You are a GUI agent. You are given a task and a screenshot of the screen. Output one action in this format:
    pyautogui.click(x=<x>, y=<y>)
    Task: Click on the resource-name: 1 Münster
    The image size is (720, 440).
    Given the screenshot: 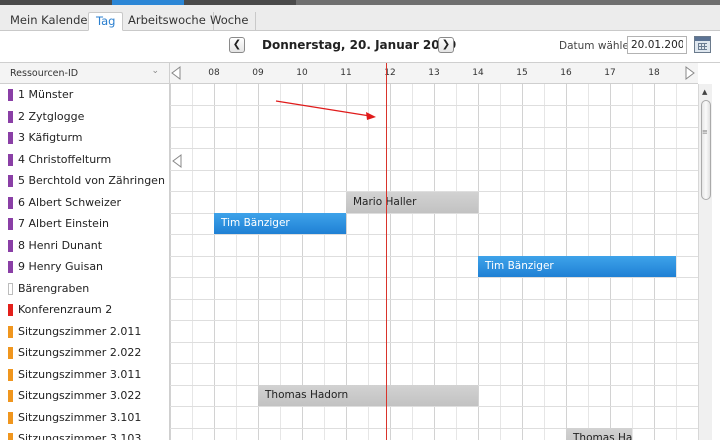 What is the action you would take?
    pyautogui.click(x=46, y=94)
    